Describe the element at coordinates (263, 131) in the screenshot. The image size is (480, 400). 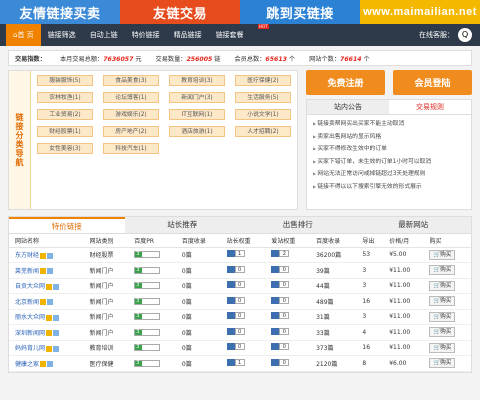
I see `category-button: 人才招聘(2)` at that location.